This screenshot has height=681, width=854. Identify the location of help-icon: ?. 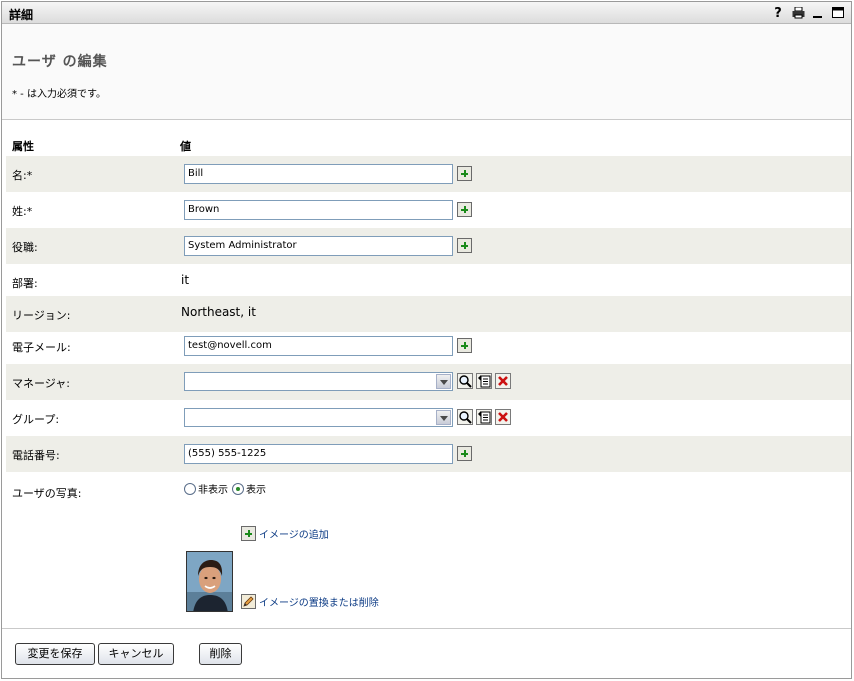
(778, 13).